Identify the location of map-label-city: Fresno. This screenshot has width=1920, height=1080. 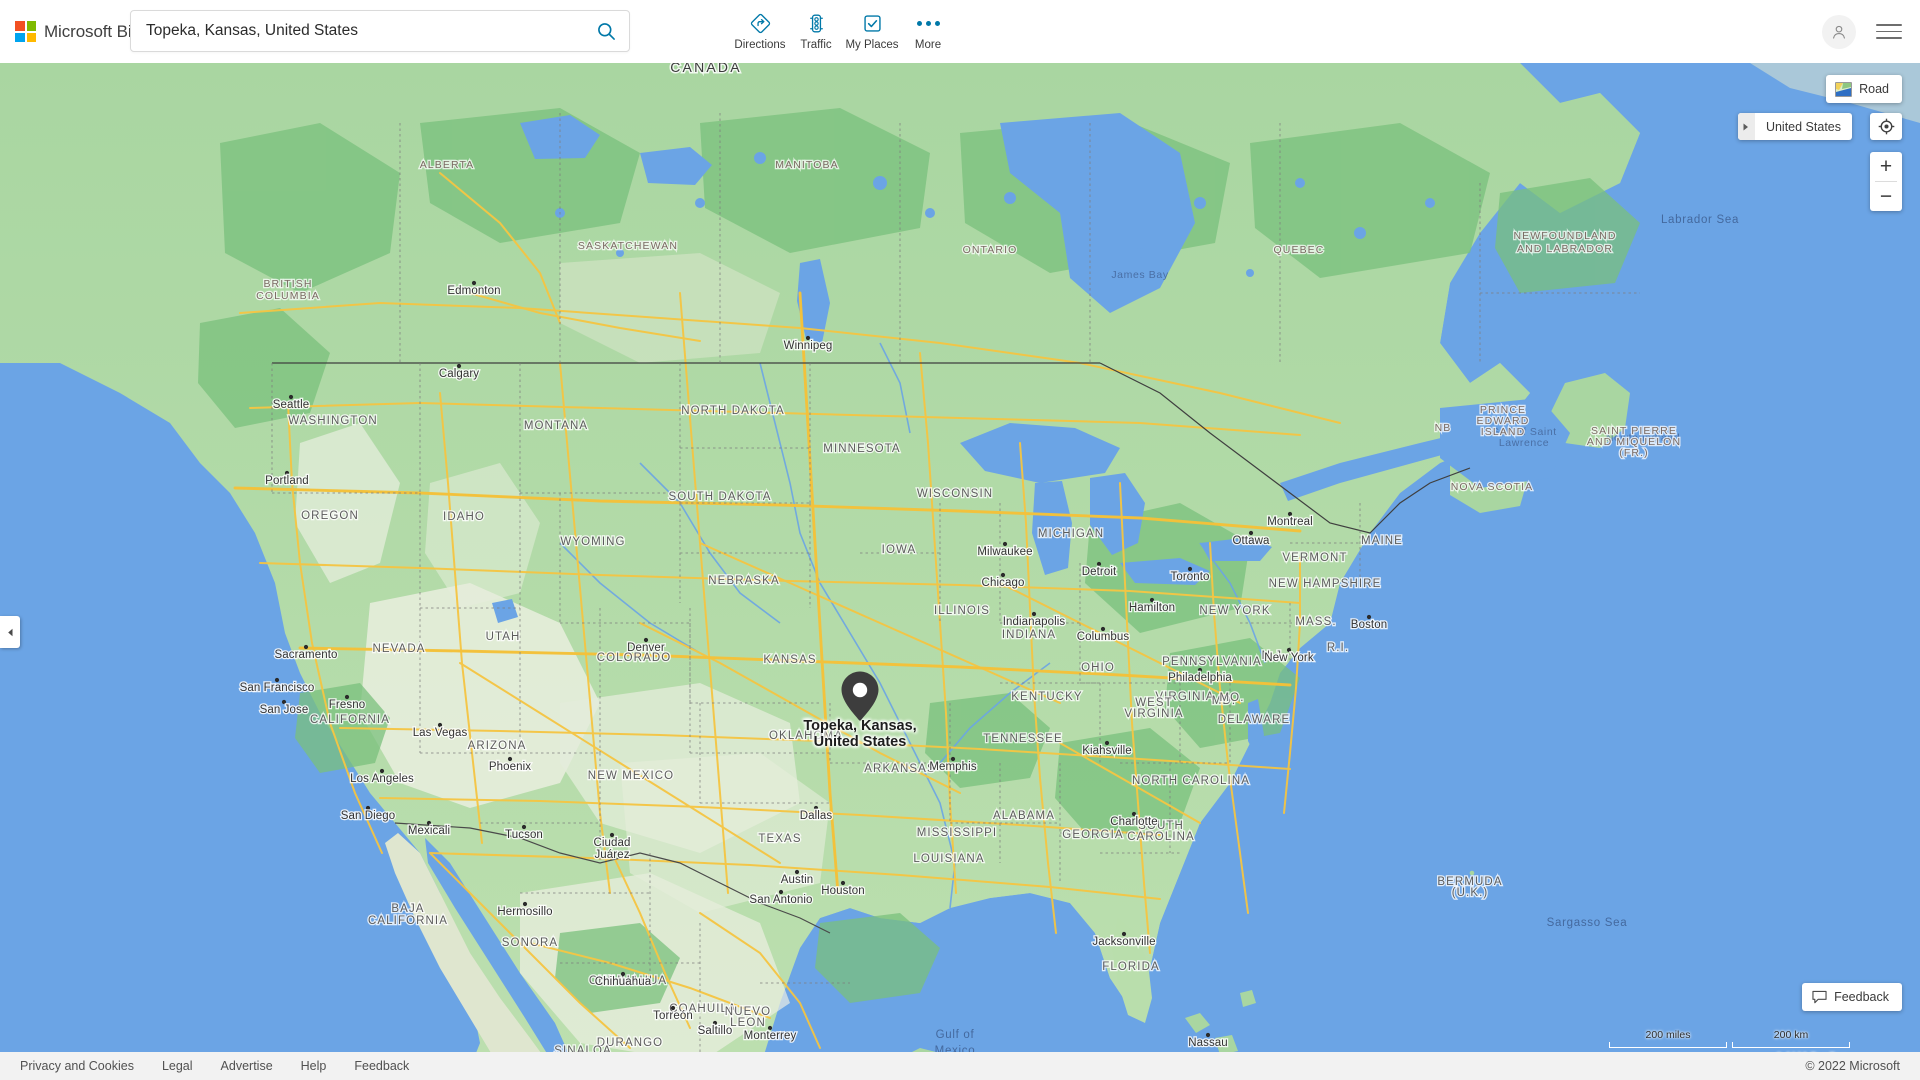
(347, 705).